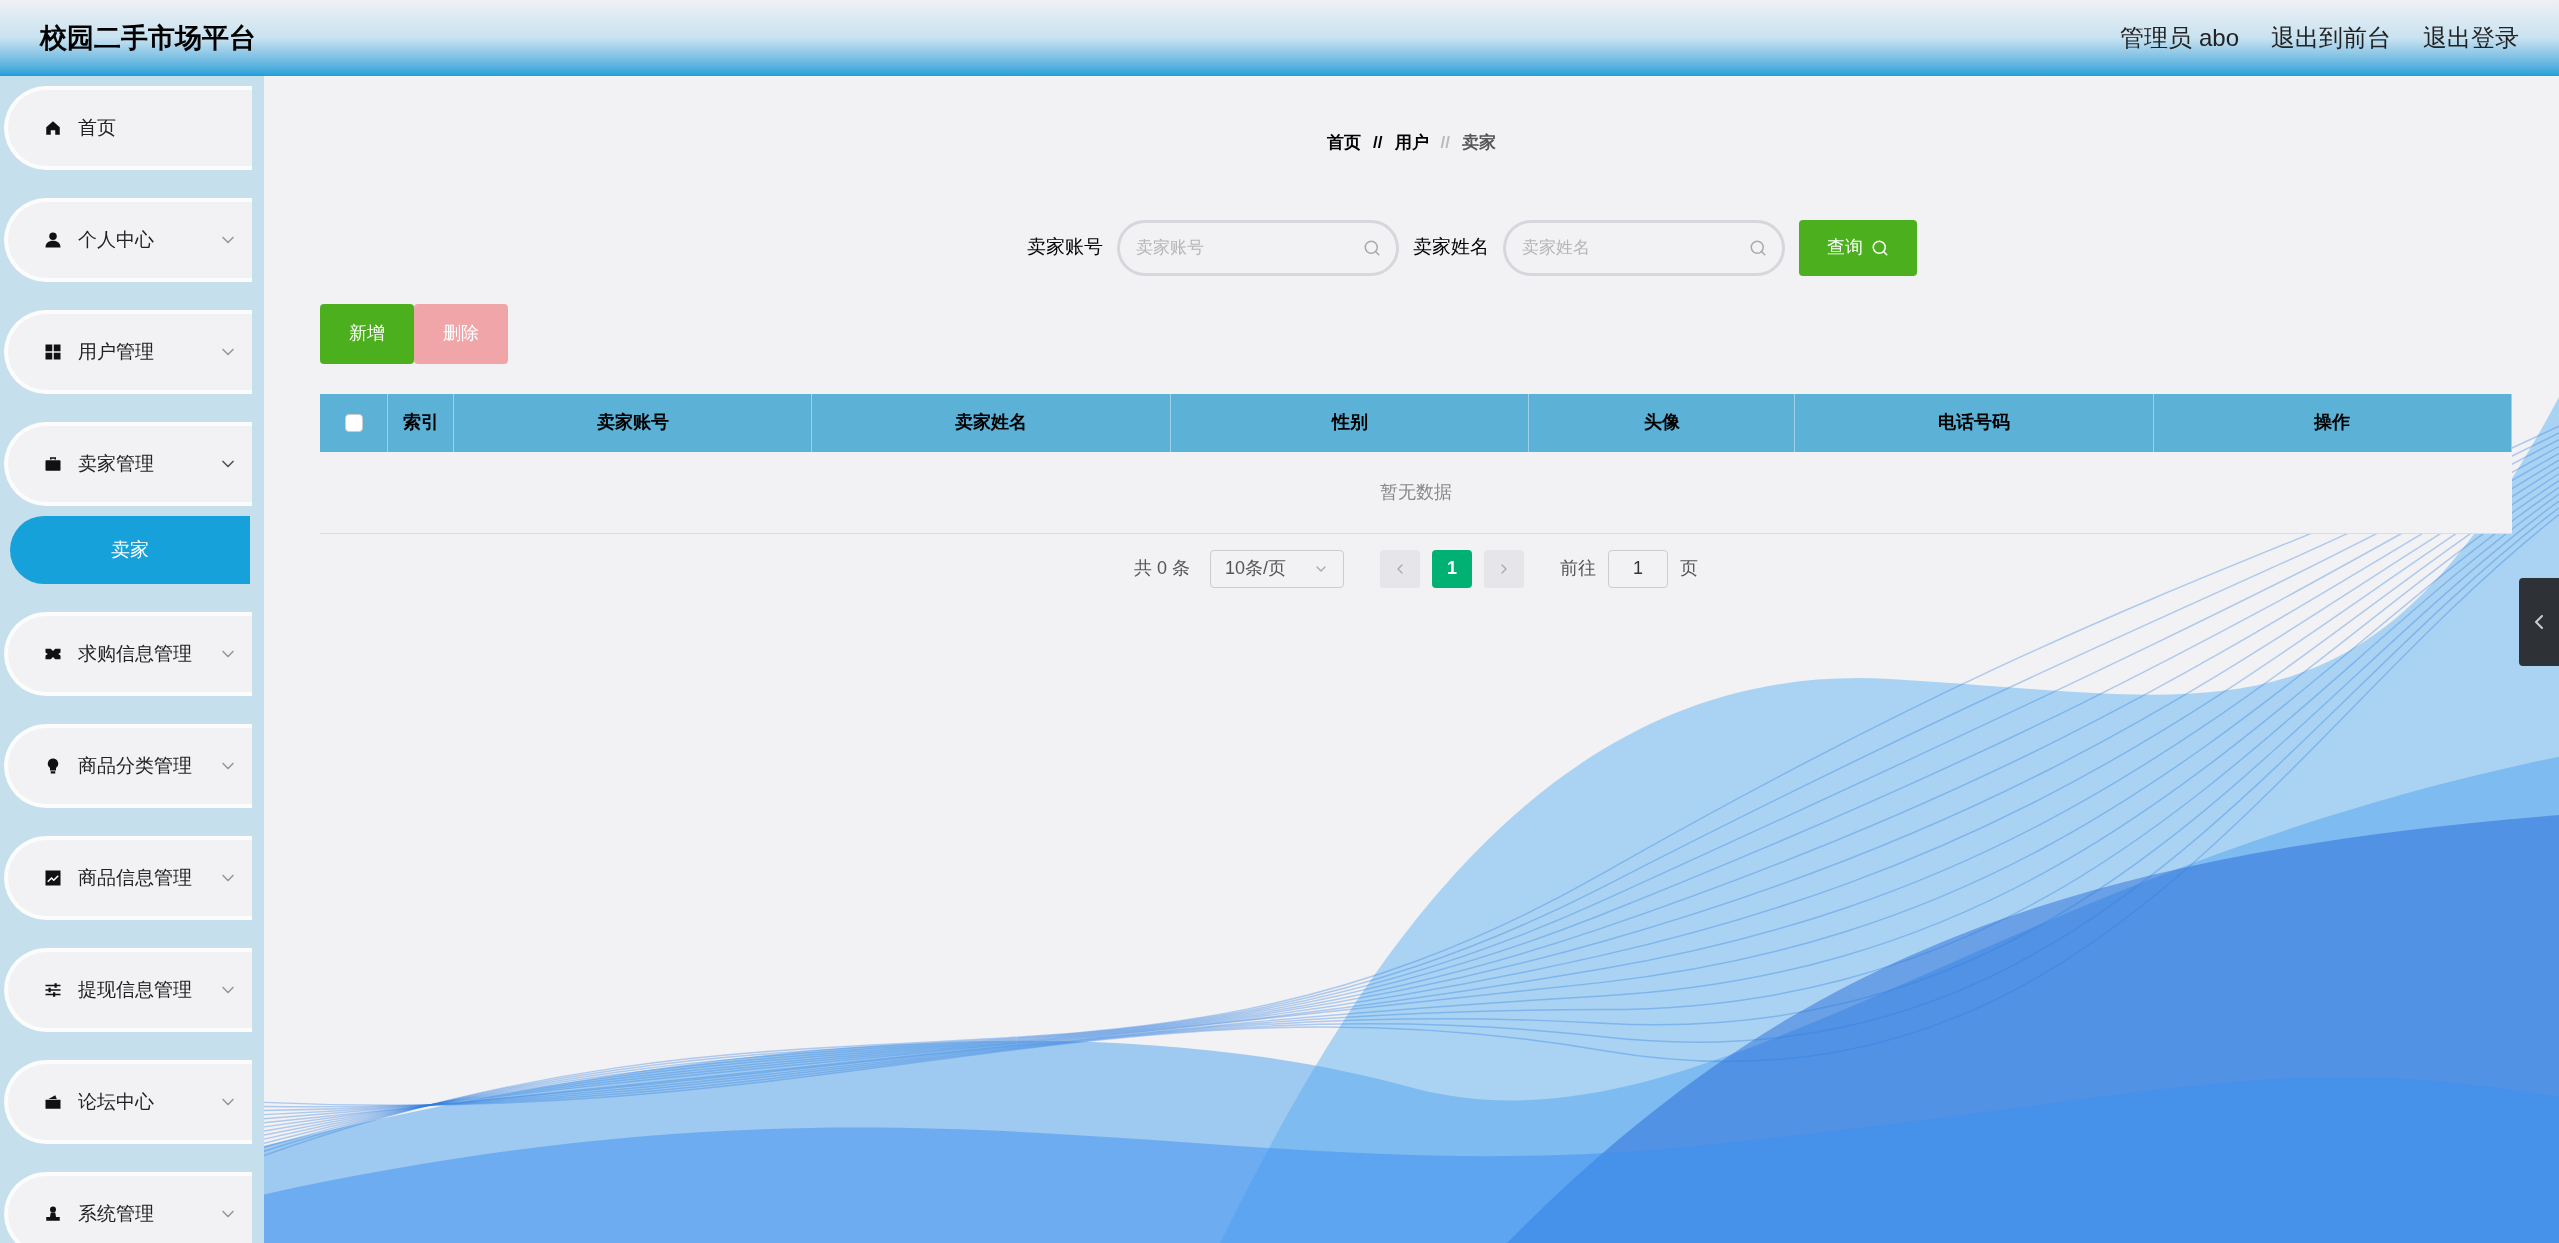 This screenshot has height=1243, width=2559. What do you see at coordinates (2331, 38) in the screenshot?
I see `header-link: 退出到前台` at bounding box center [2331, 38].